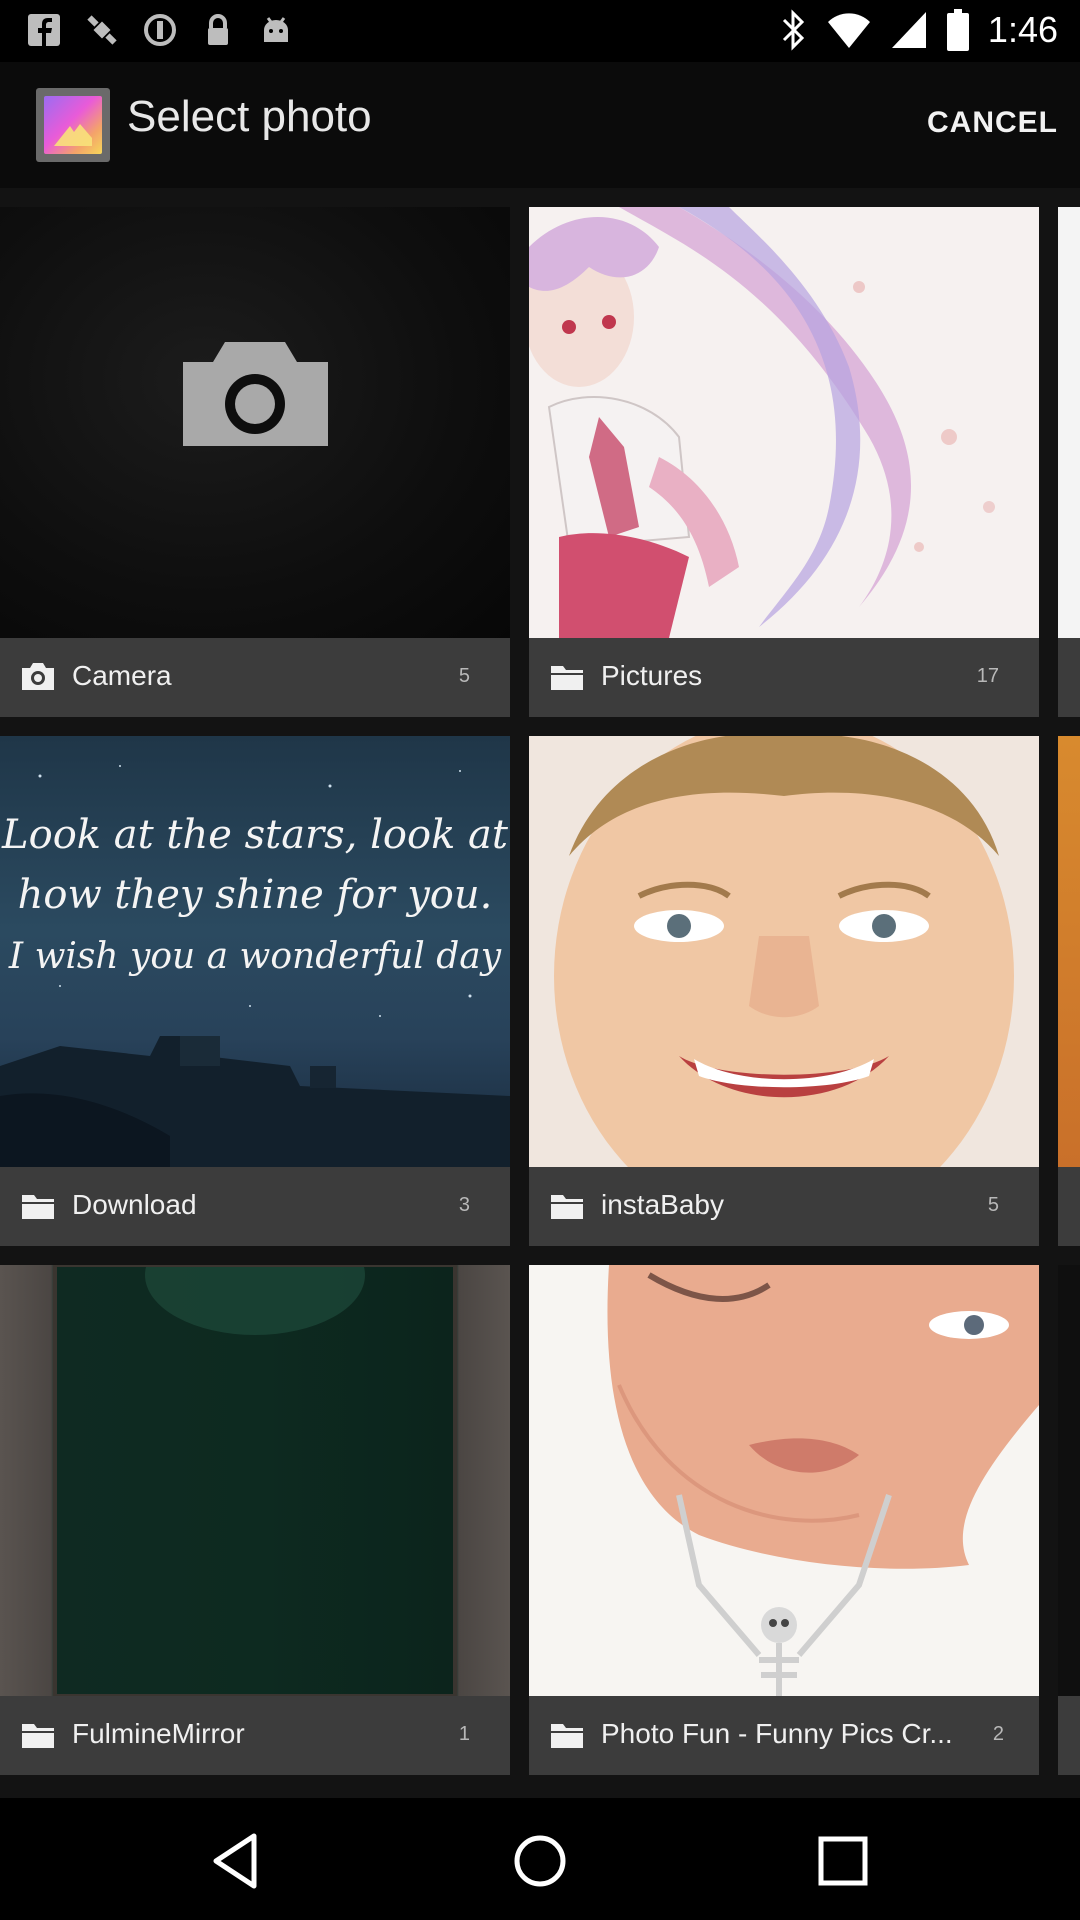  What do you see at coordinates (540, 125) in the screenshot?
I see `action-bar: Select photo CANCEL` at bounding box center [540, 125].